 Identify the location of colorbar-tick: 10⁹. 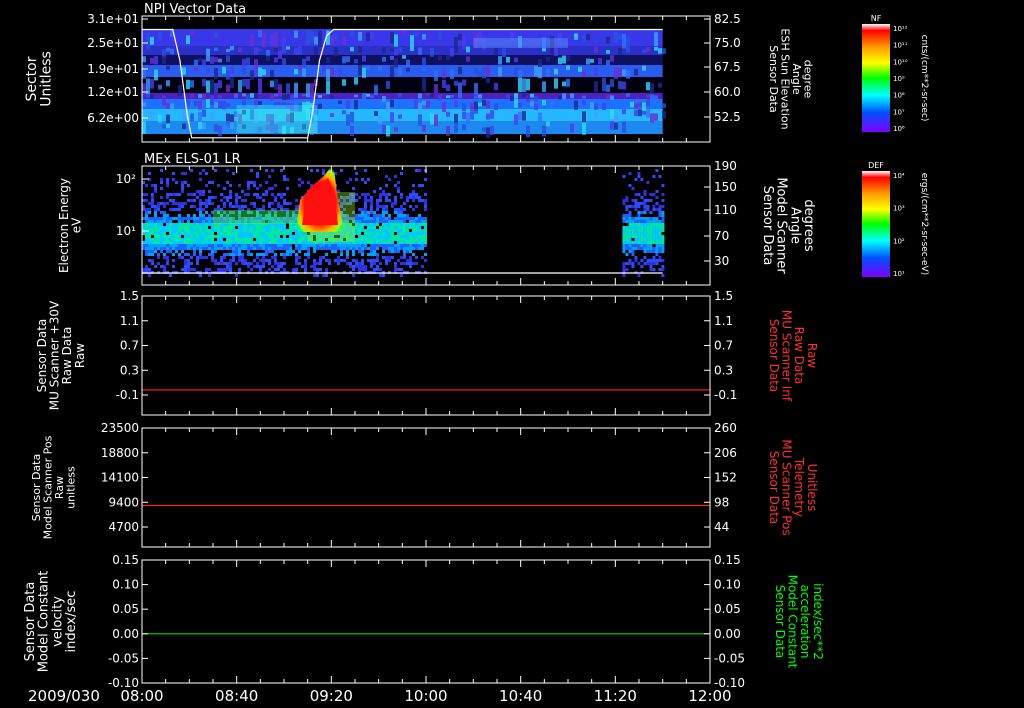
(899, 79).